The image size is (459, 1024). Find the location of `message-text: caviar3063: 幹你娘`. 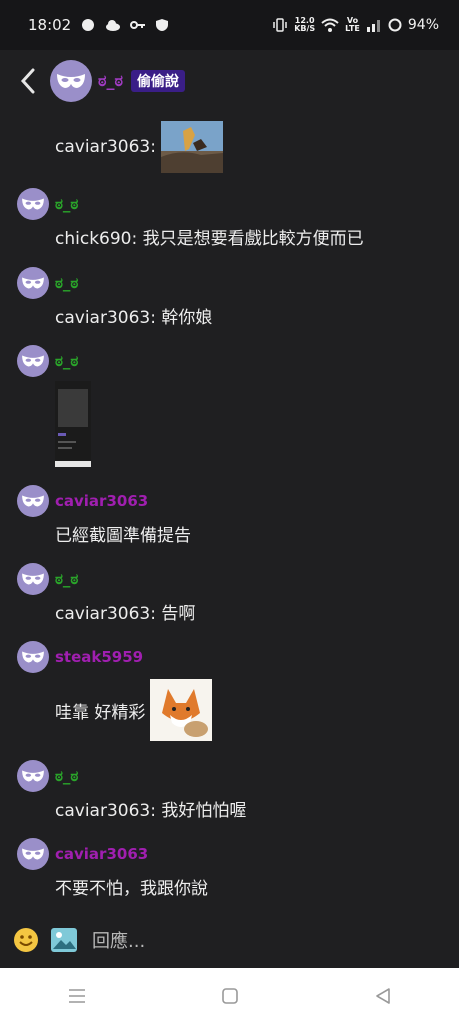

message-text: caviar3063: 幹你娘 is located at coordinates (134, 318).